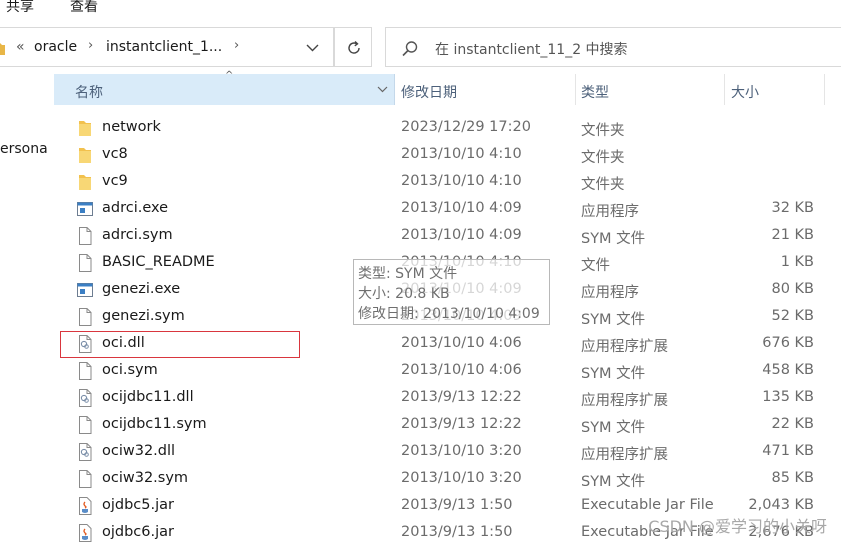  Describe the element at coordinates (595, 93) in the screenshot. I see `column-header-type-label: 类型` at that location.